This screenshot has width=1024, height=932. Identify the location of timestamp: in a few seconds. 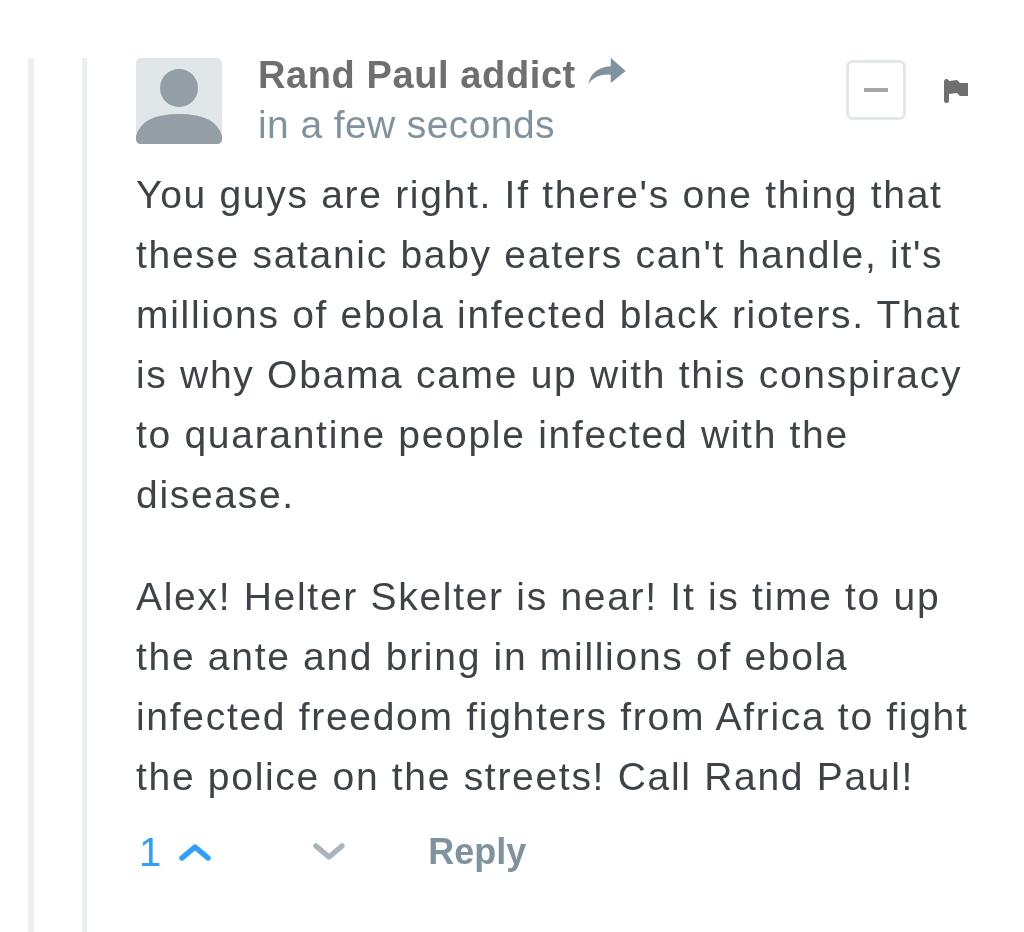
(406, 125).